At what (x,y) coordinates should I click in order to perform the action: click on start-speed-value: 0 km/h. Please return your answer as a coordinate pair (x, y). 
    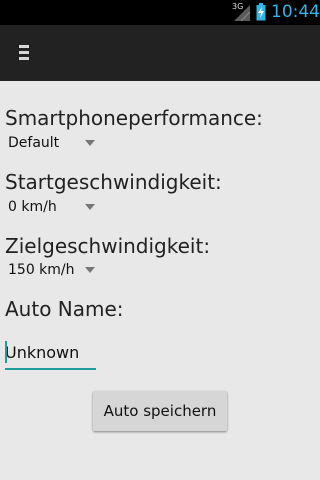
    Looking at the image, I should click on (32, 207).